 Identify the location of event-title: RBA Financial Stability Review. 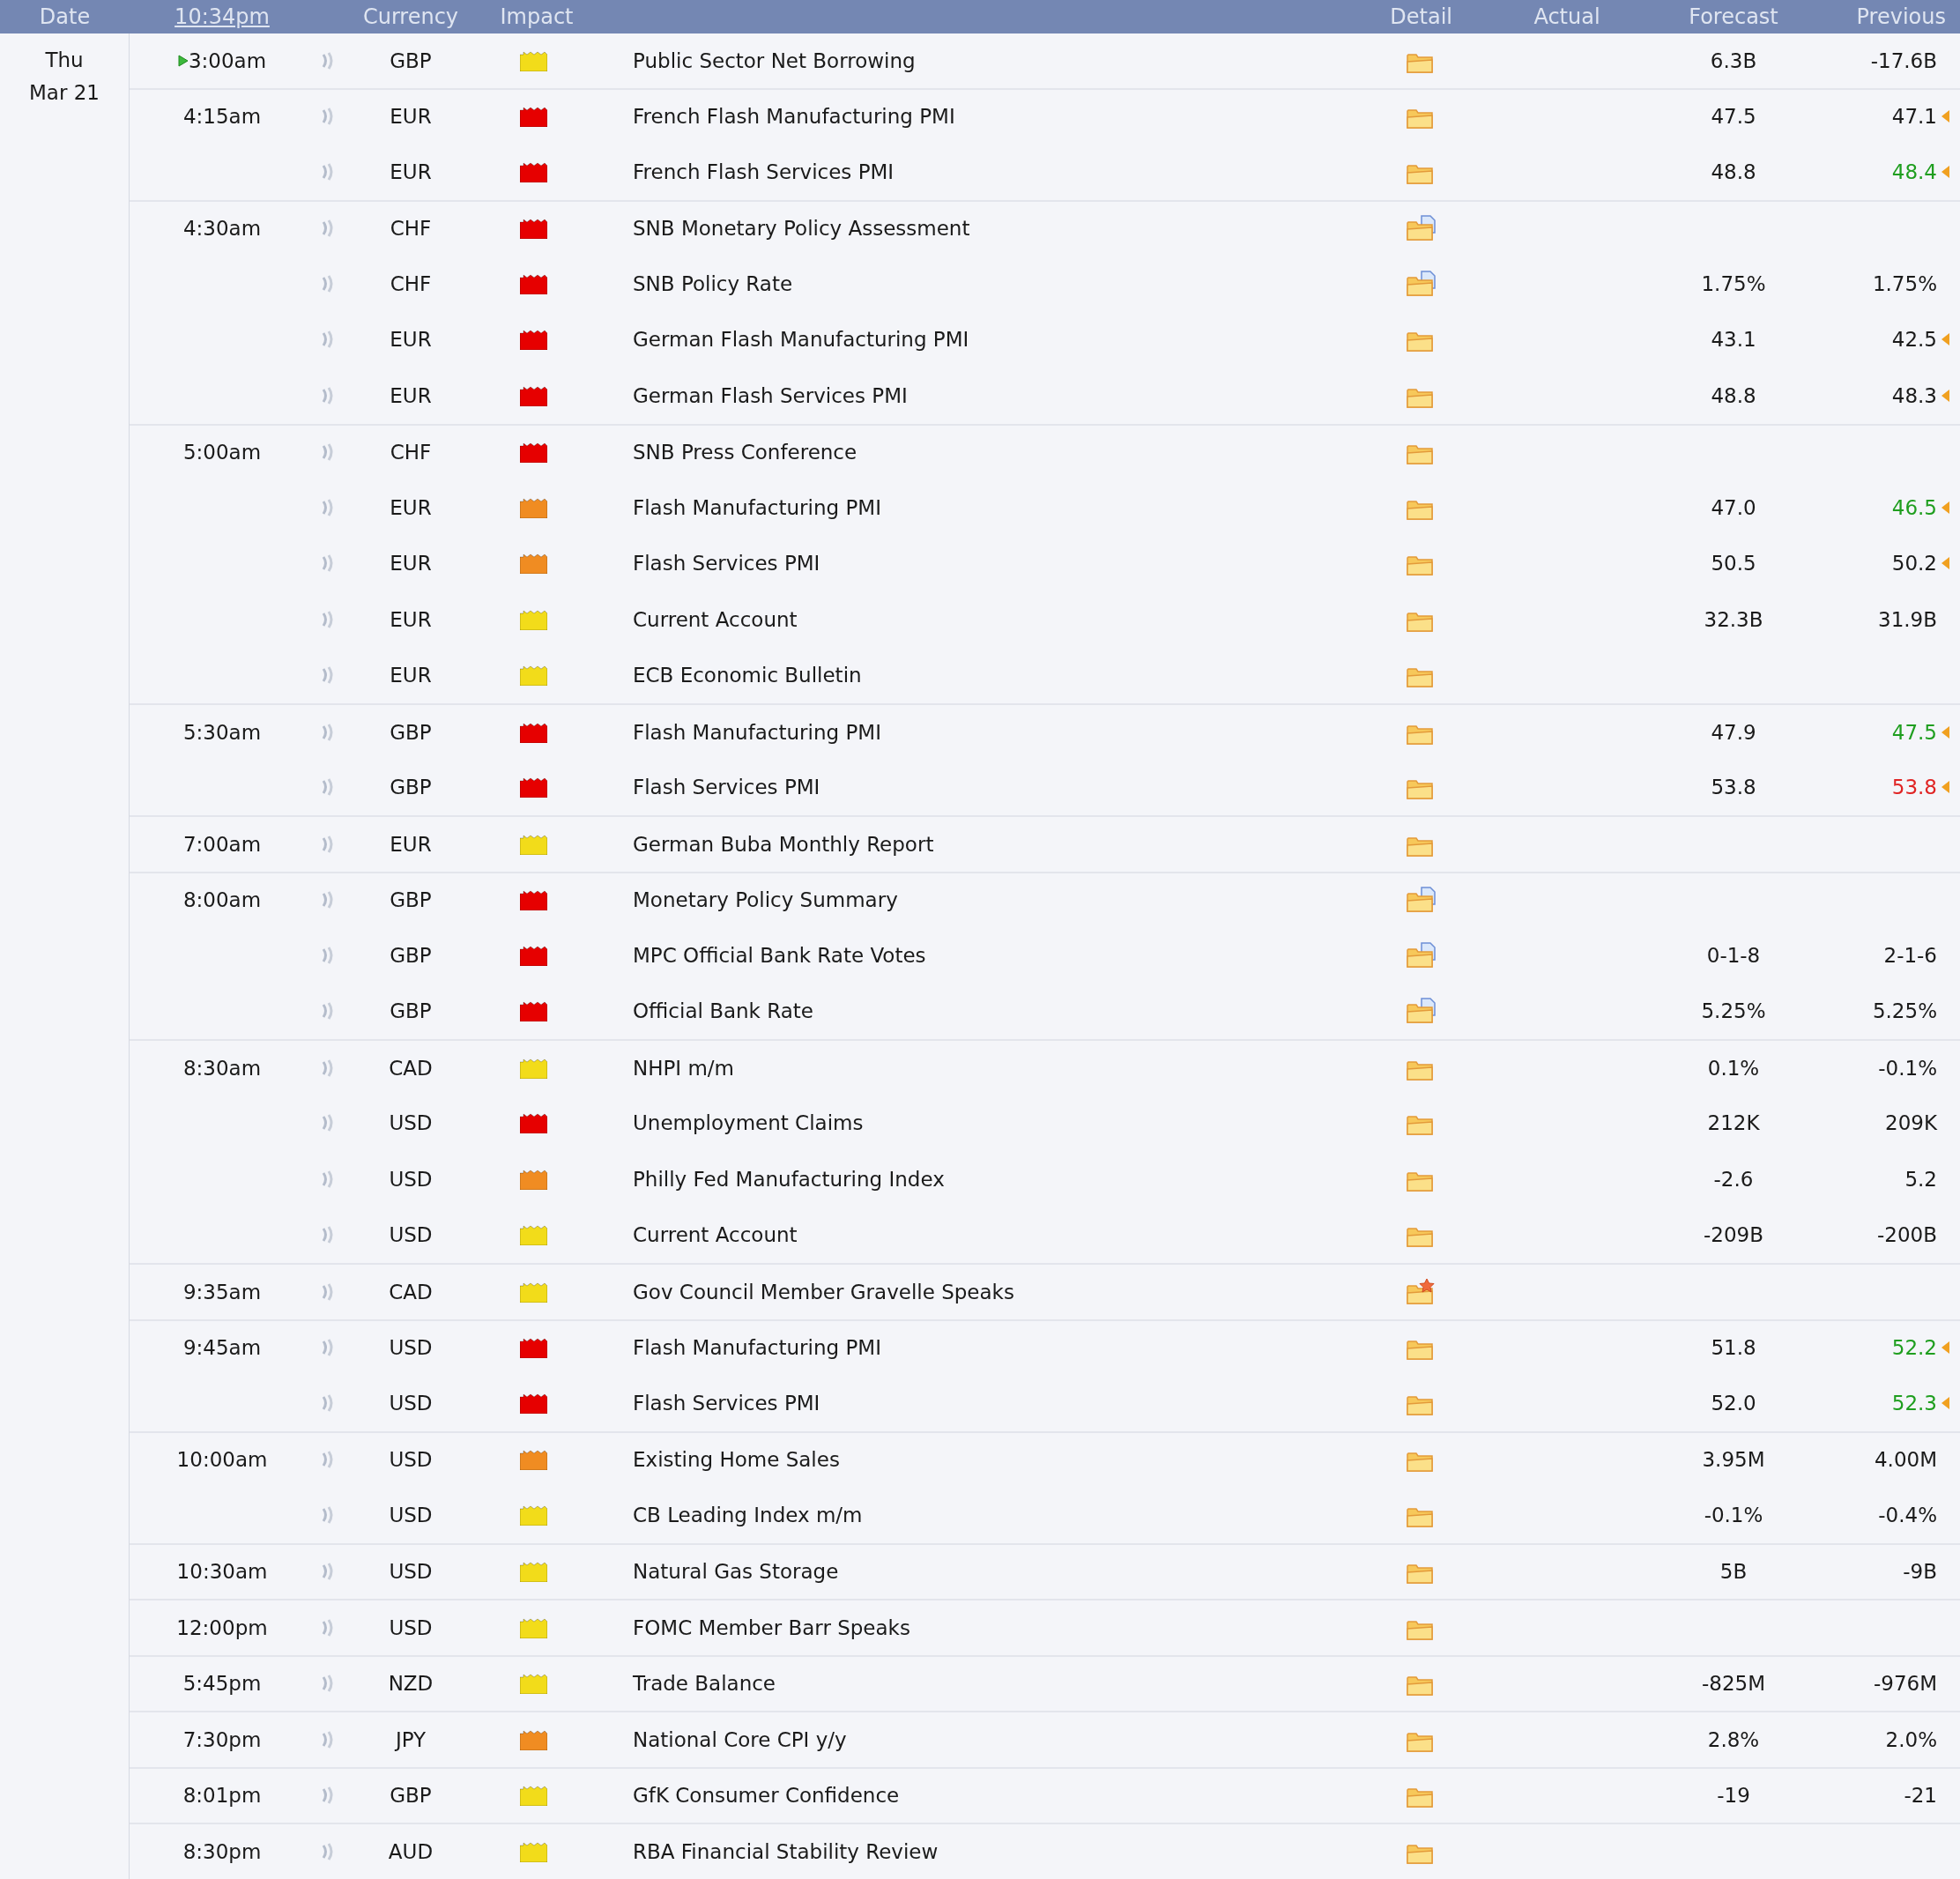
(786, 1851).